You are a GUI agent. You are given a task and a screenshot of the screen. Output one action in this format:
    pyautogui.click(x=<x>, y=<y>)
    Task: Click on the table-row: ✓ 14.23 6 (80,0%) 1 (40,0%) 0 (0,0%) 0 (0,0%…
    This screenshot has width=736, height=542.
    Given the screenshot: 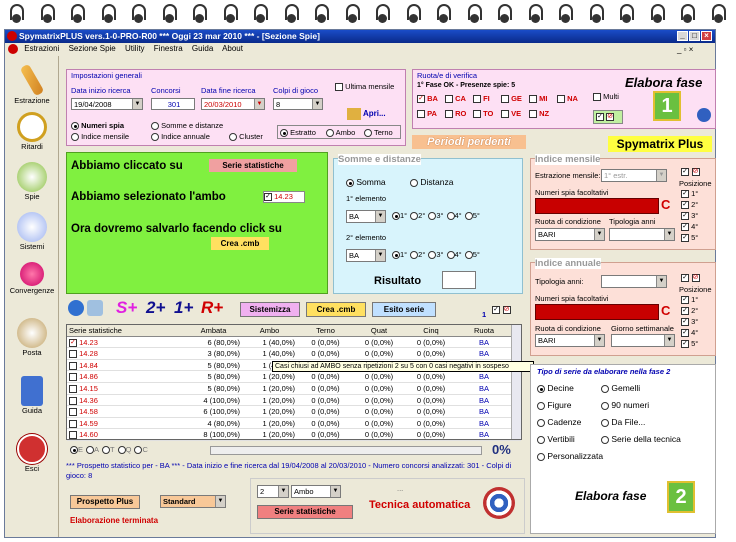 What is the action you would take?
    pyautogui.click(x=294, y=343)
    